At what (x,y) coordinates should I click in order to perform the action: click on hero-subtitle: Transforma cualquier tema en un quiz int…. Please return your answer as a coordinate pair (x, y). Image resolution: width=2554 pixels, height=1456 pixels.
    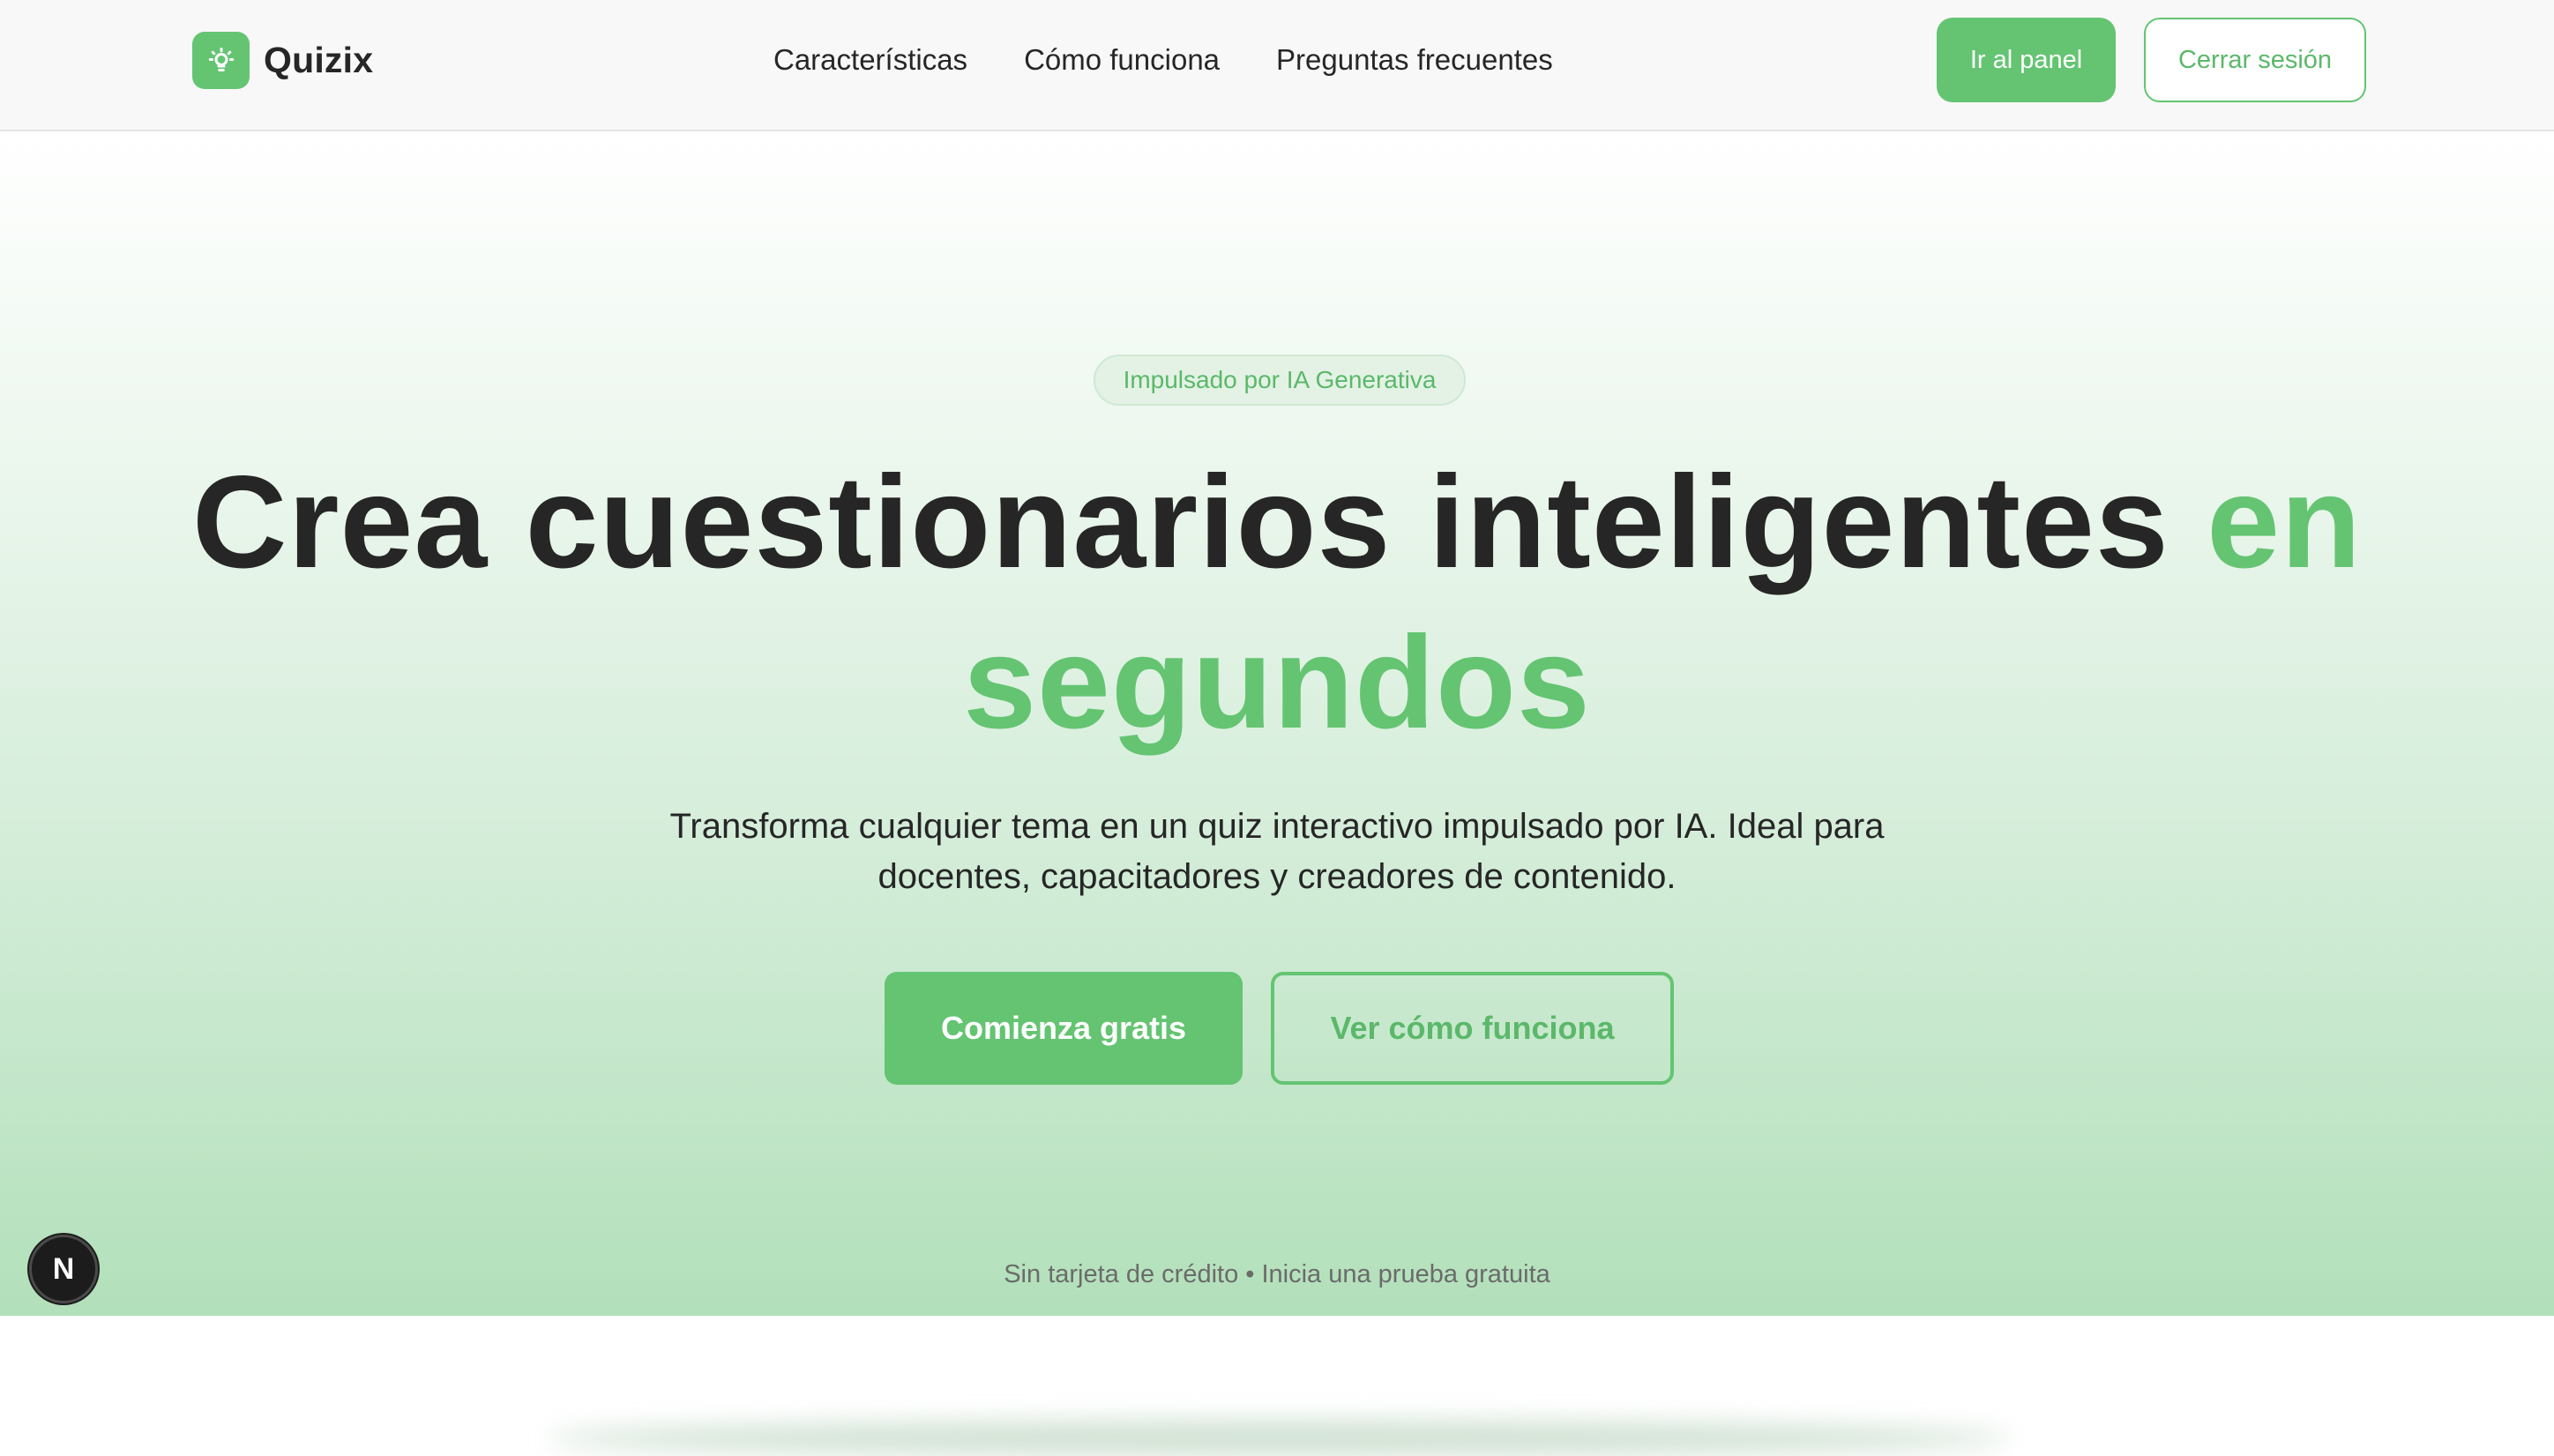
    Looking at the image, I should click on (1277, 851).